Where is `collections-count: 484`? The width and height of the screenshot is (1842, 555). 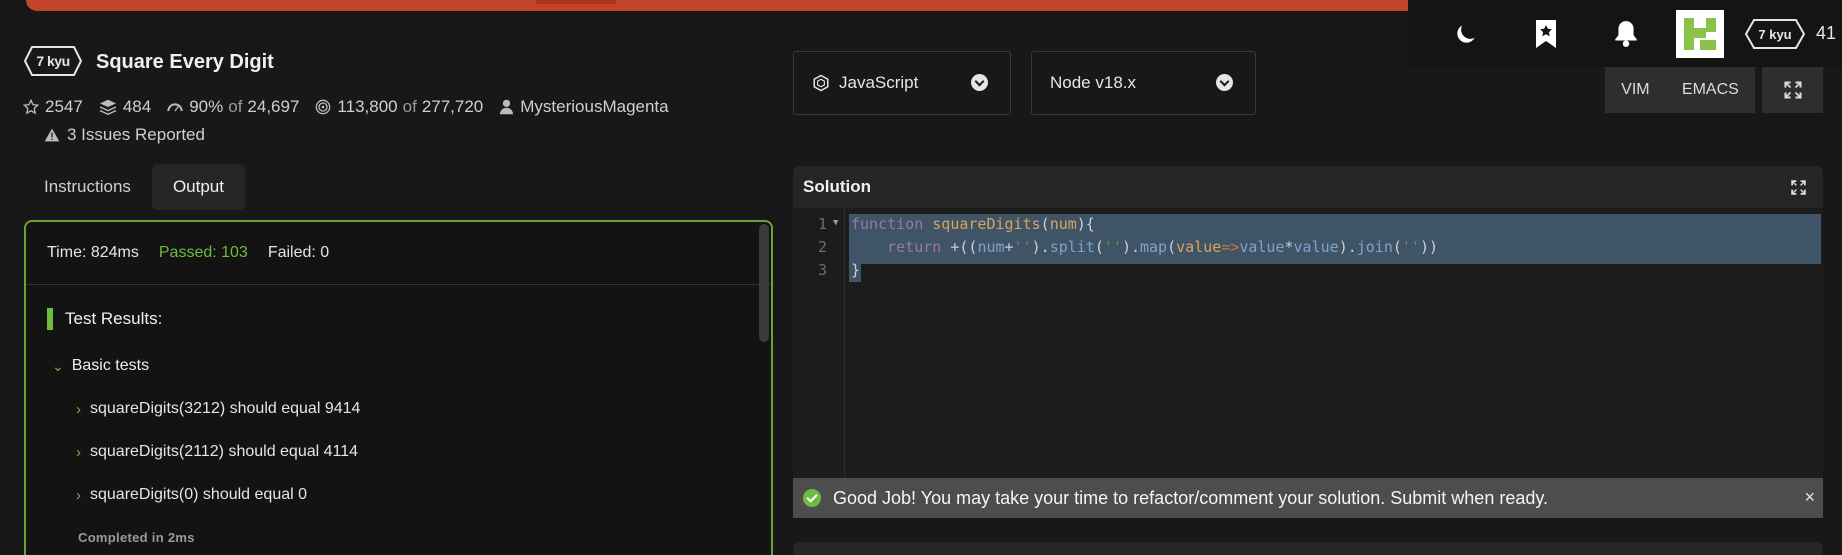 collections-count: 484 is located at coordinates (137, 106).